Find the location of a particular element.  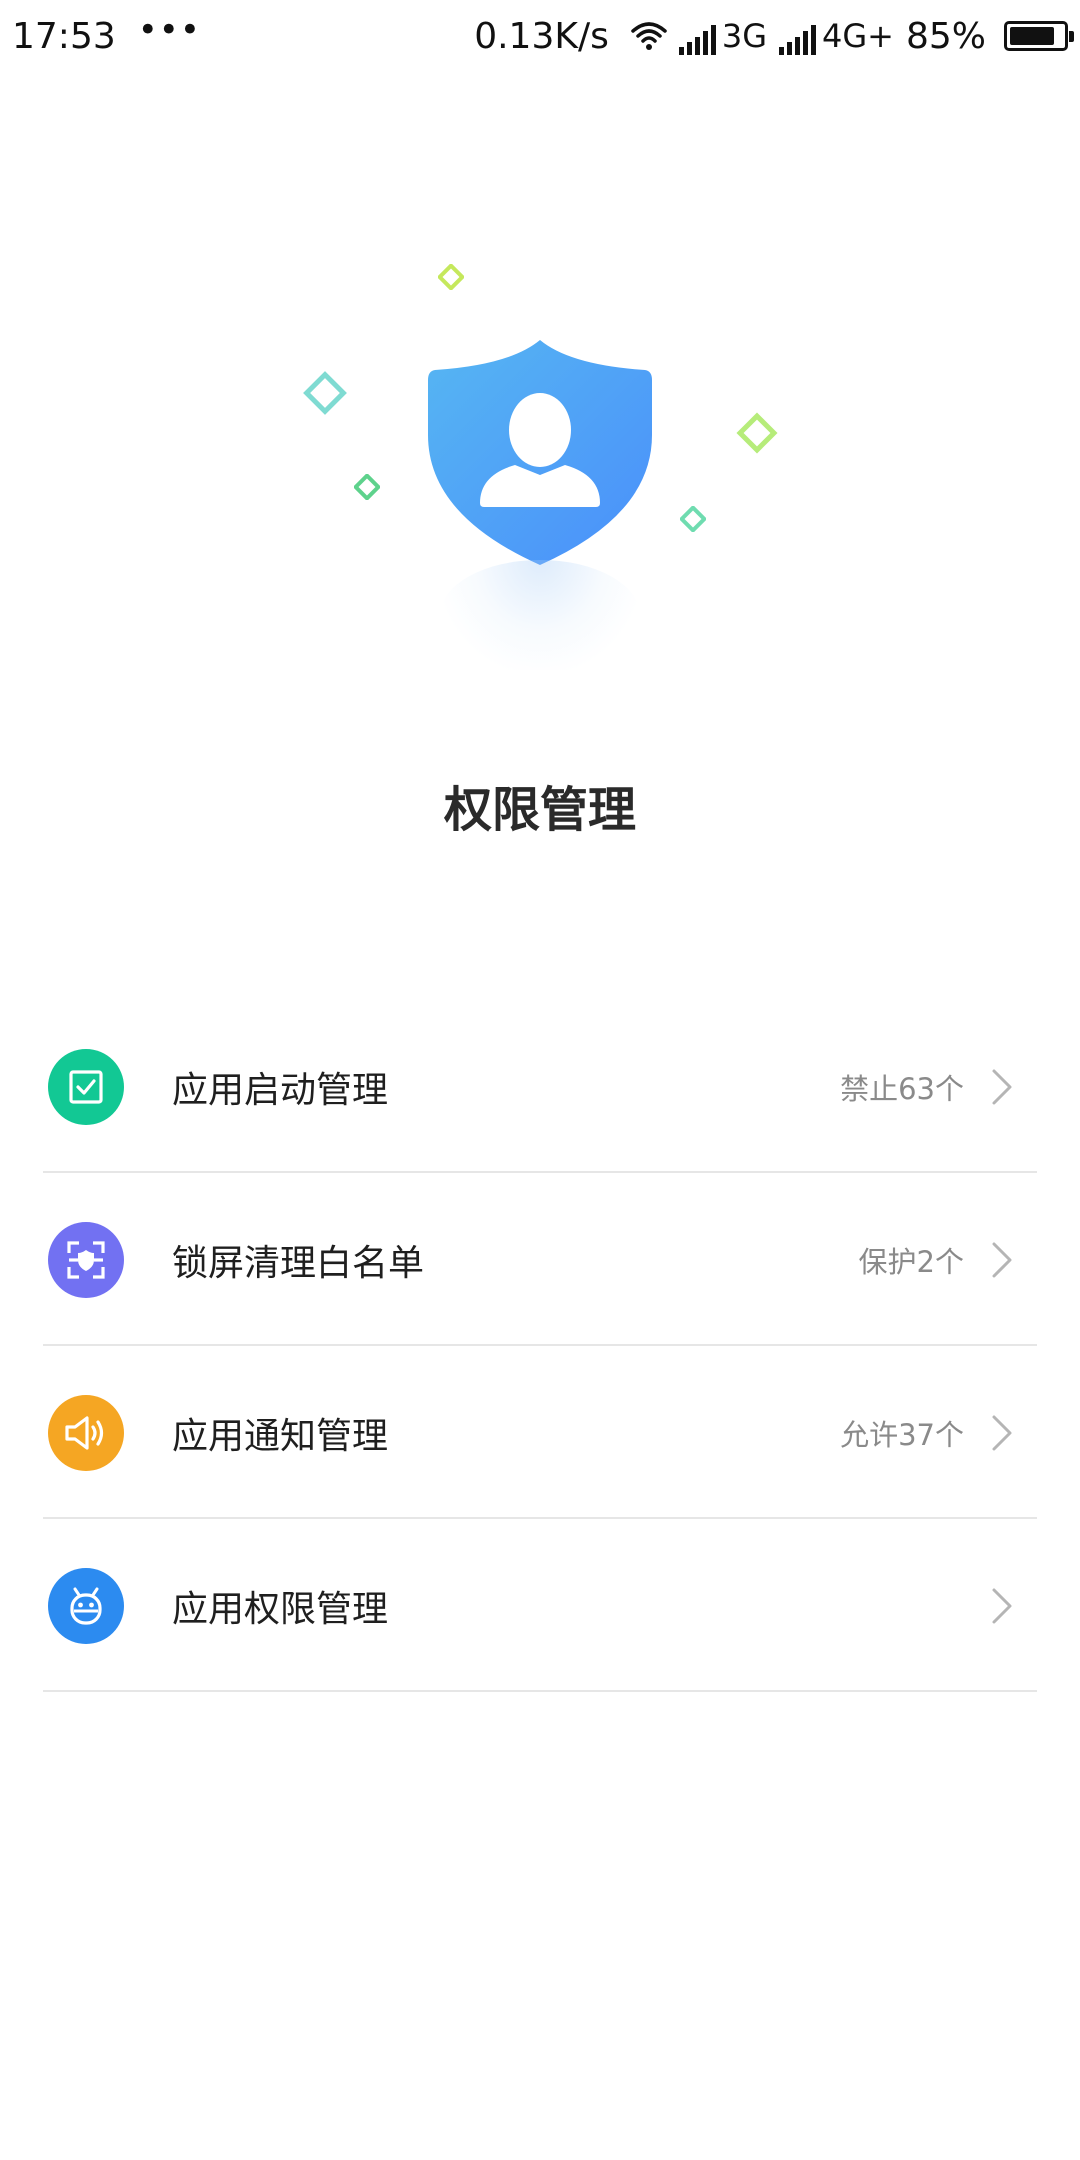

speaker-icon is located at coordinates (86, 1432).